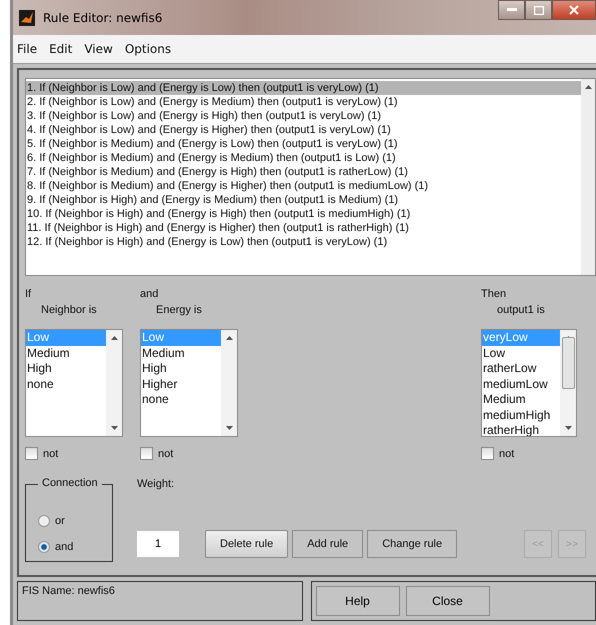  I want to click on maximize-button, so click(538, 10).